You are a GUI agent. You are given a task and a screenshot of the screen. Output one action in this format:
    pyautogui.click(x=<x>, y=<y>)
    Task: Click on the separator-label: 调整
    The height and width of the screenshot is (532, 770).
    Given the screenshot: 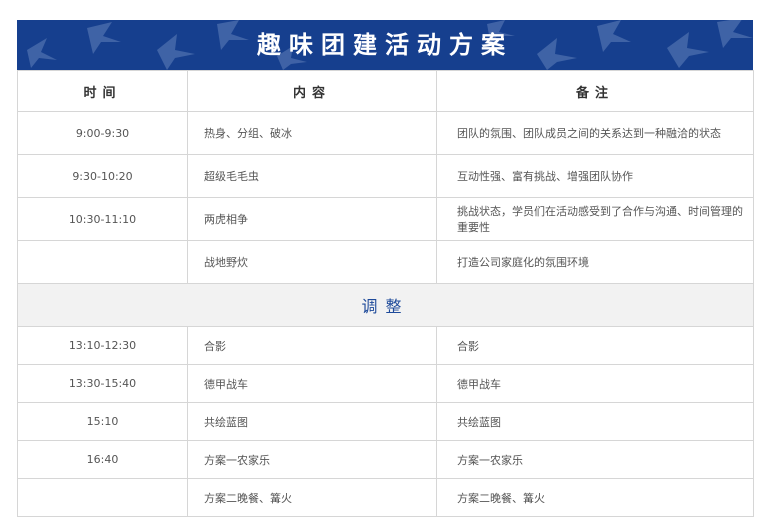 What is the action you would take?
    pyautogui.click(x=385, y=305)
    